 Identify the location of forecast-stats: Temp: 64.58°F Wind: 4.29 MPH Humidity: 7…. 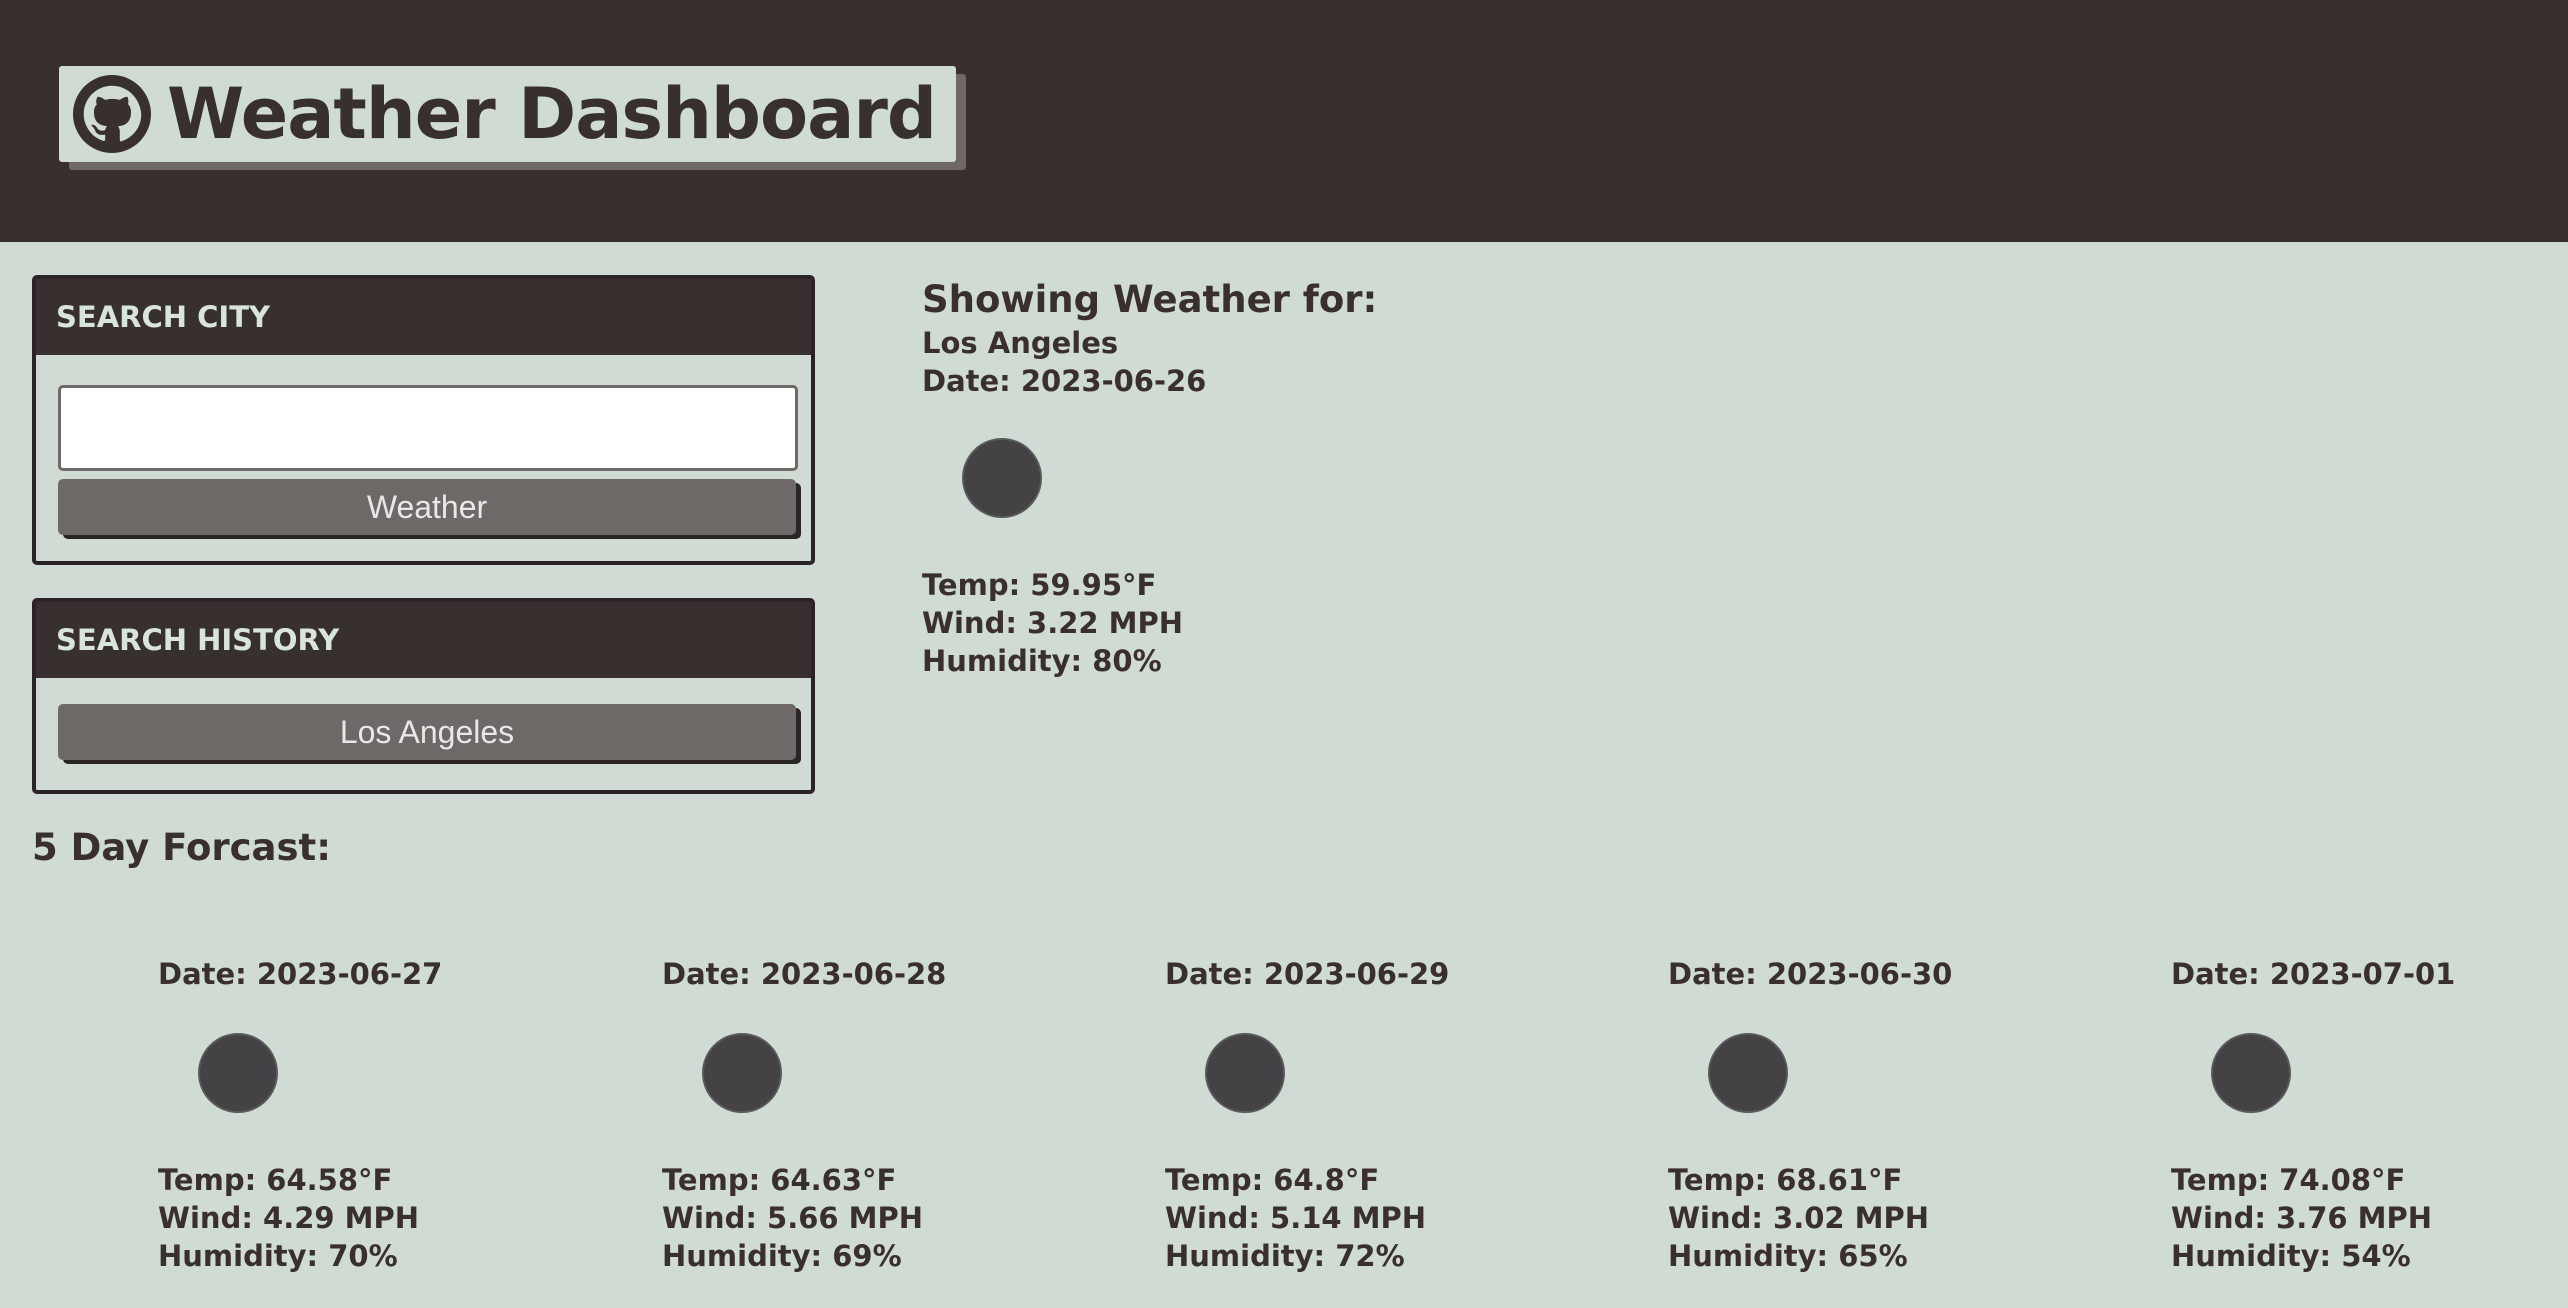
(288, 1218).